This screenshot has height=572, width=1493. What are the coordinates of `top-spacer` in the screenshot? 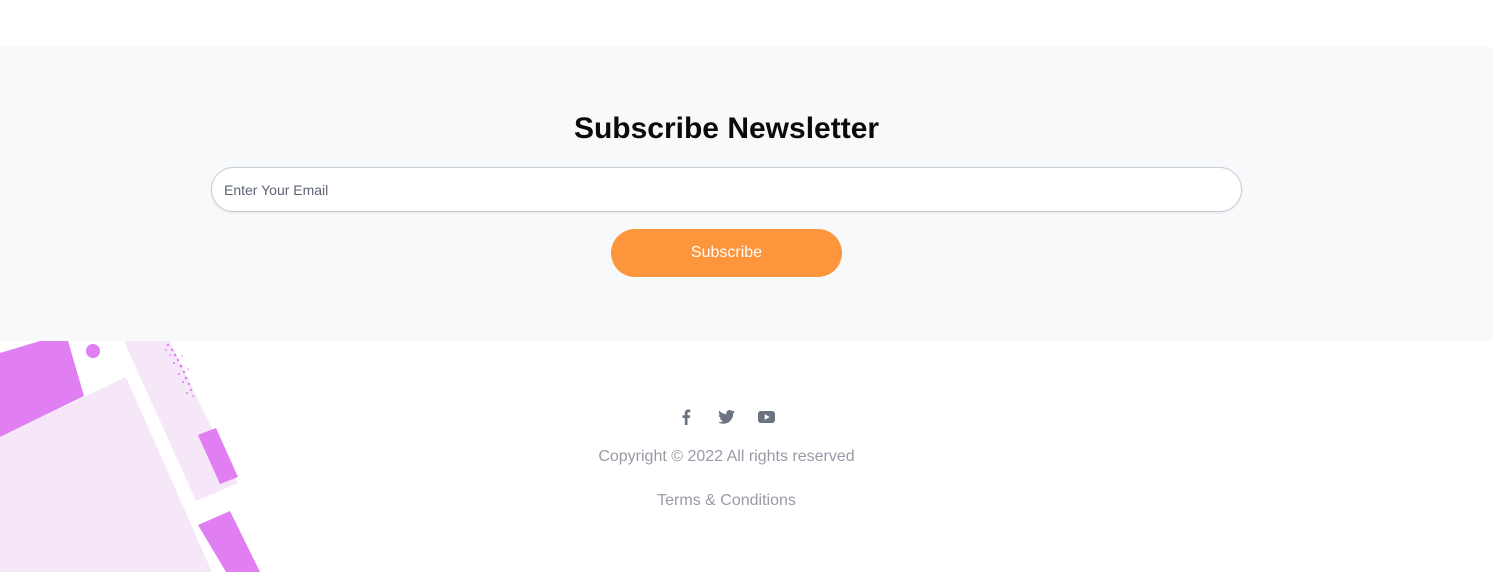 It's located at (746, 23).